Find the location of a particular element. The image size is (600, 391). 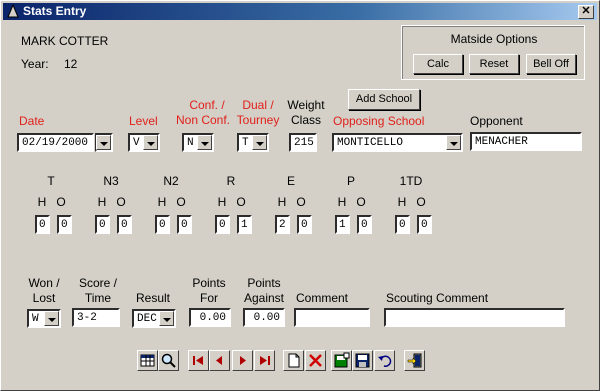

weight-label-line2: Class is located at coordinates (305, 120).